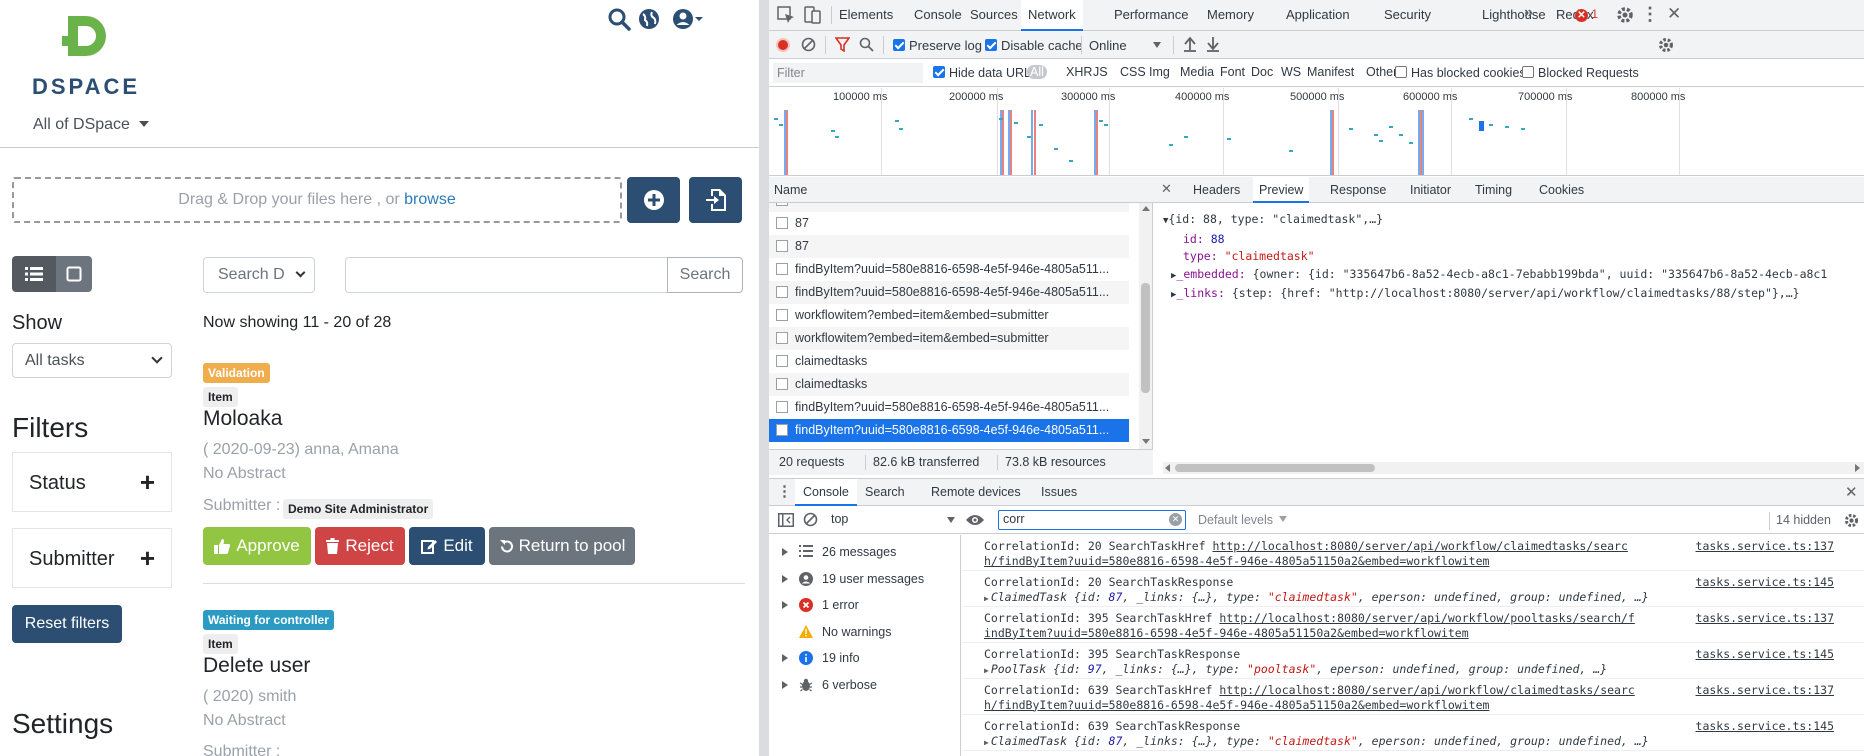  I want to click on detail-tab-cookies: Cookies, so click(1561, 190).